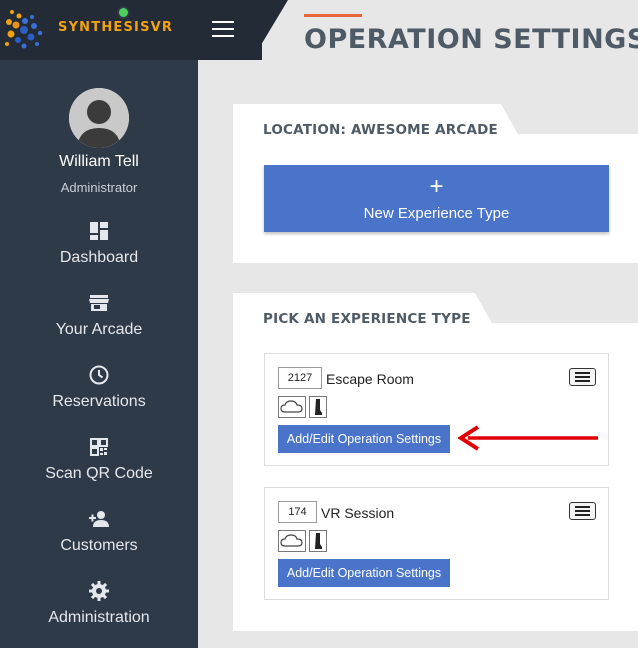  Describe the element at coordinates (358, 513) in the screenshot. I see `experience-name: VR Session` at that location.